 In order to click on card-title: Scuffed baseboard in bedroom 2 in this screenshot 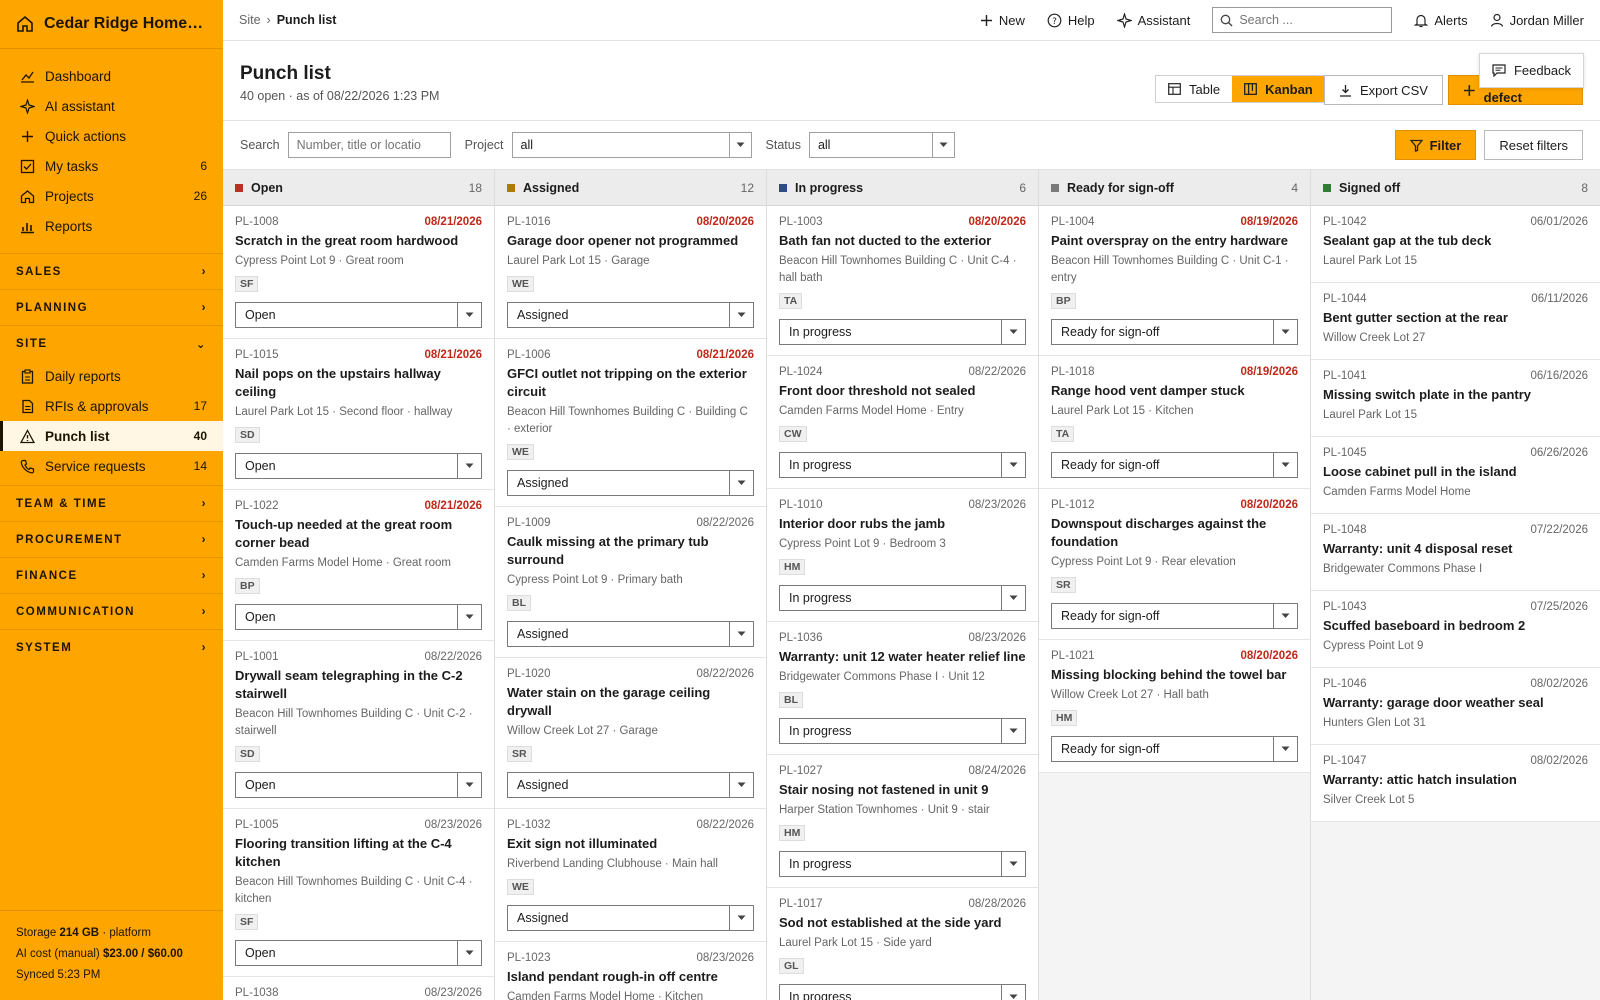, I will do `click(1455, 626)`.